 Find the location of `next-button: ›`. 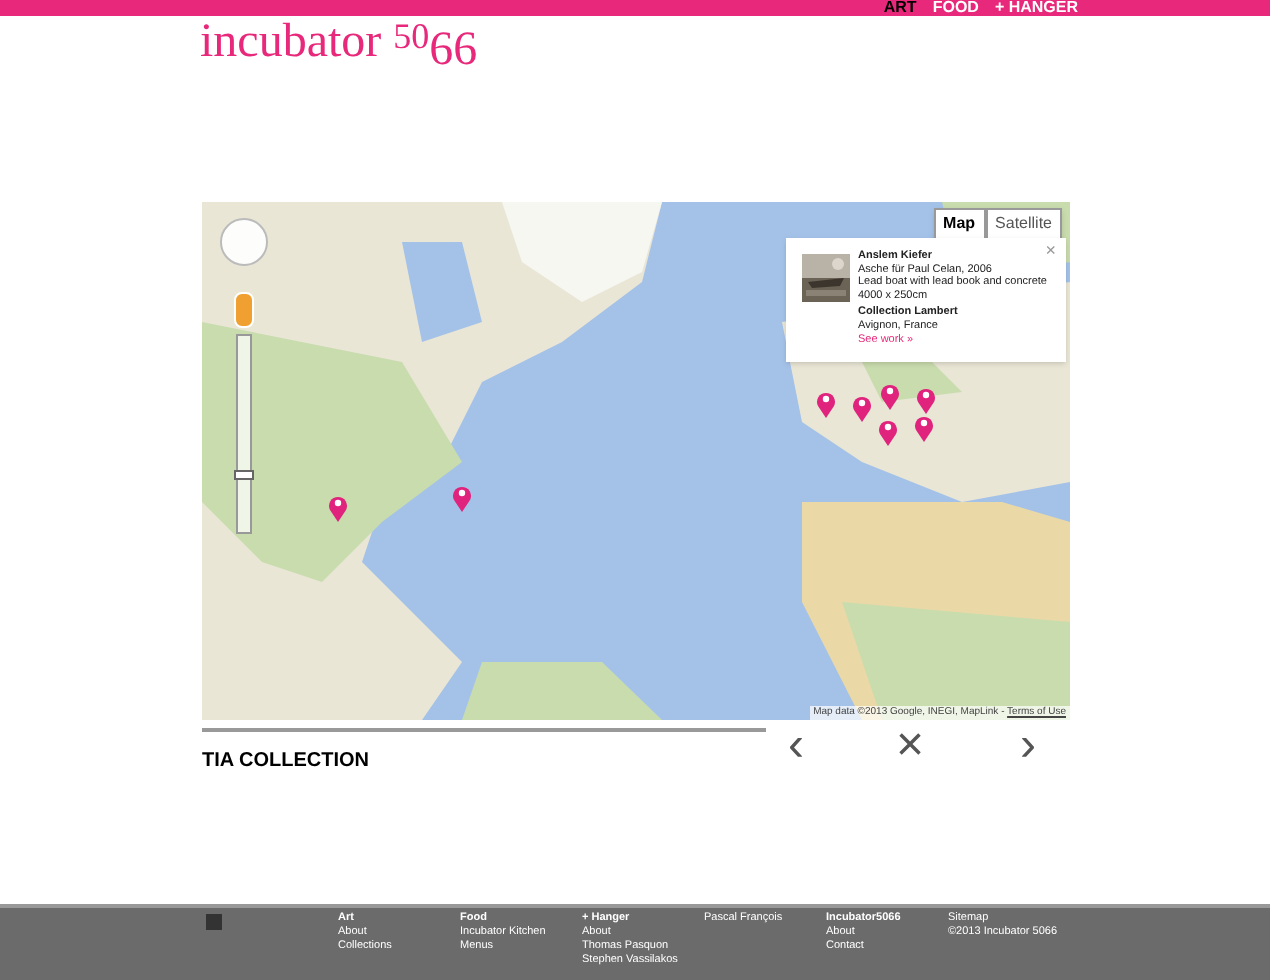

next-button: › is located at coordinates (1028, 746).